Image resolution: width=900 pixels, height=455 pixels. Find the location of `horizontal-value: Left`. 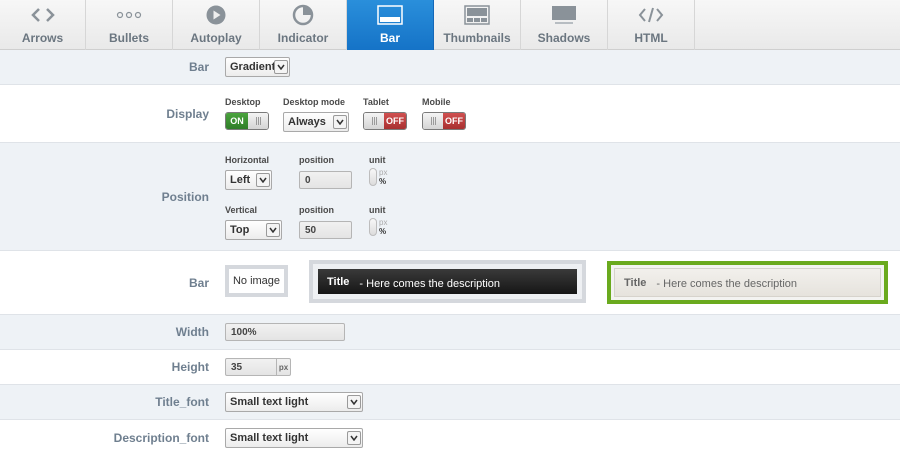

horizontal-value: Left is located at coordinates (240, 180).